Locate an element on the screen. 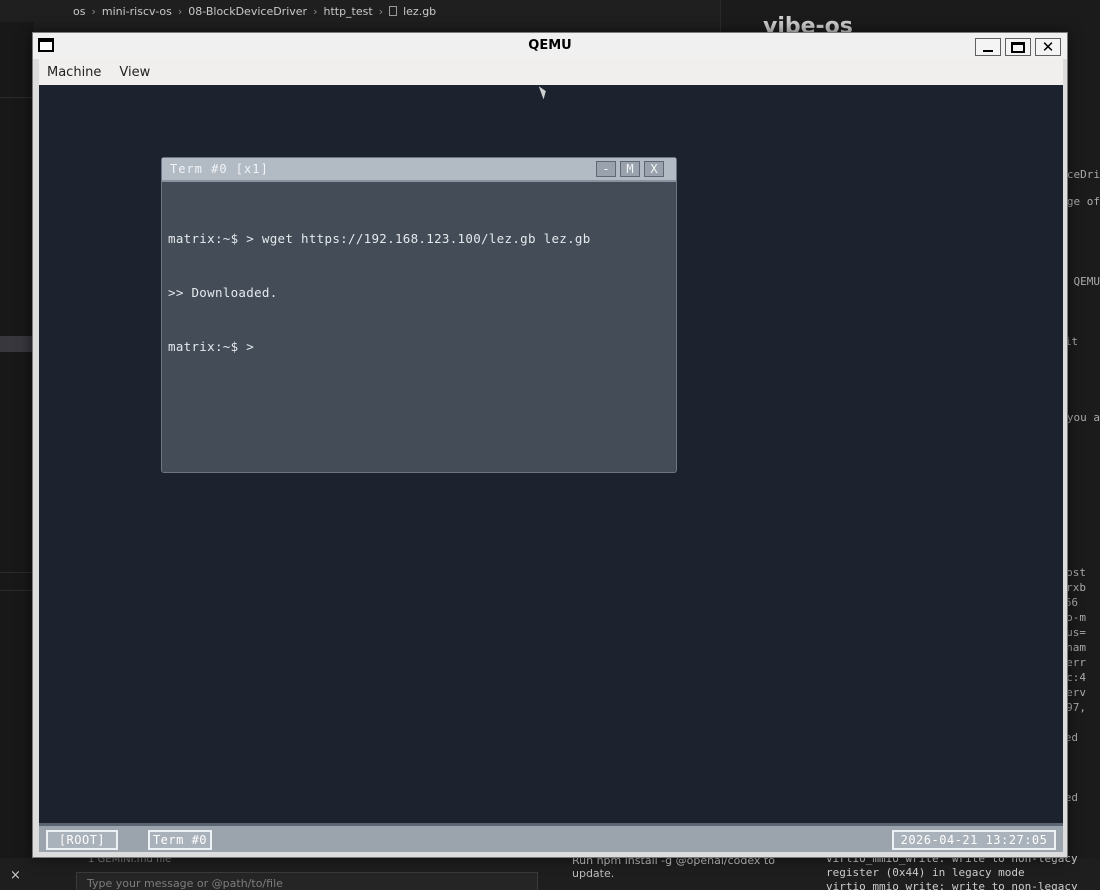  terminal-prompt: matrix:~$ > is located at coordinates (211, 346).